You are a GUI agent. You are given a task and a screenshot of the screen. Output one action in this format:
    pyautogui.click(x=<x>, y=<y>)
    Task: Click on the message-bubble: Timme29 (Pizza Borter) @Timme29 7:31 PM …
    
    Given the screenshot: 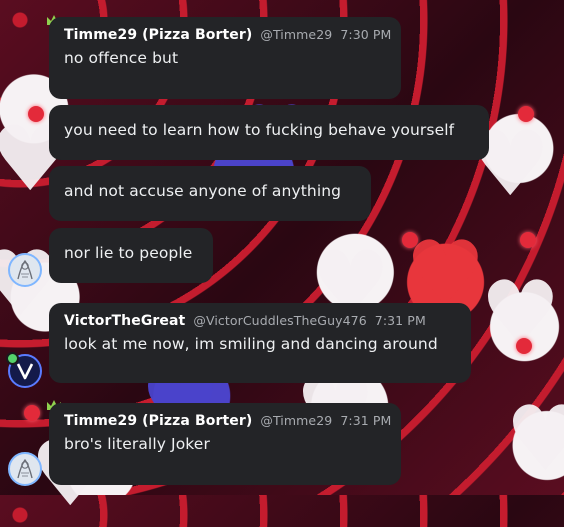 What is the action you would take?
    pyautogui.click(x=225, y=444)
    